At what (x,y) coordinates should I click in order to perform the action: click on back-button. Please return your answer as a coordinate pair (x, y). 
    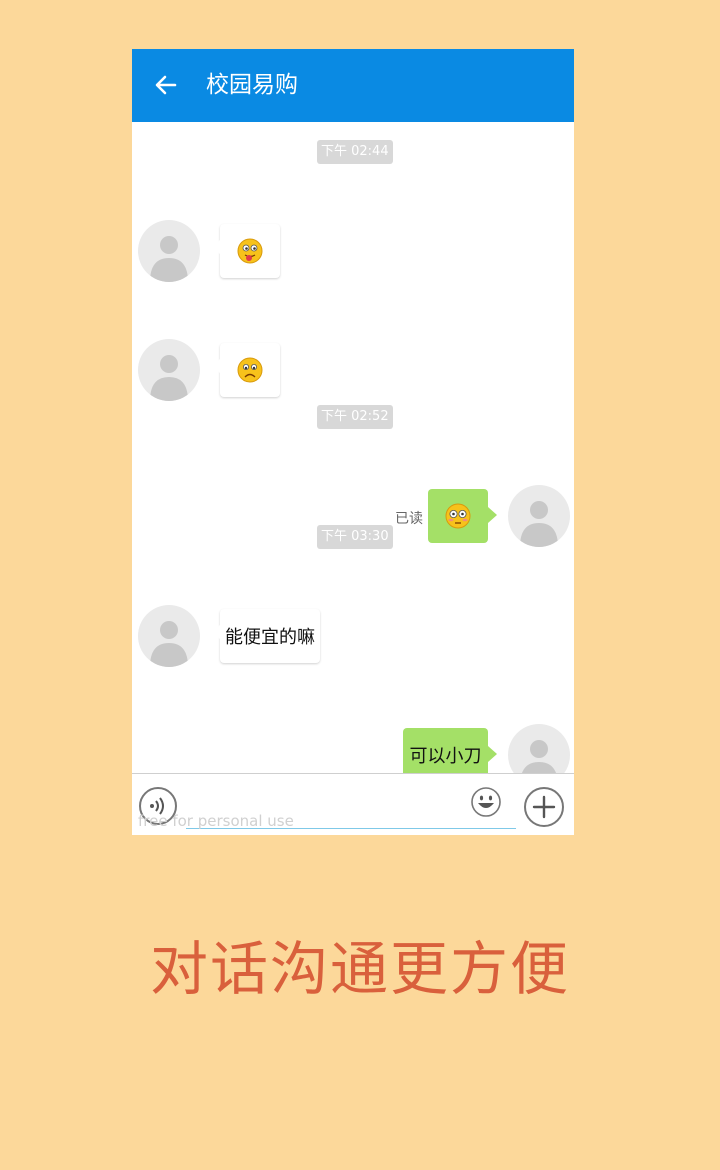
    Looking at the image, I should click on (166, 85).